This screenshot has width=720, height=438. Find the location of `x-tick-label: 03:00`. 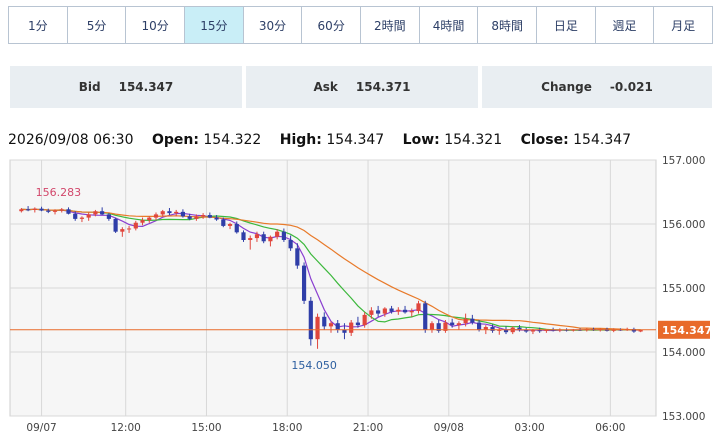

x-tick-label: 03:00 is located at coordinates (529, 428).